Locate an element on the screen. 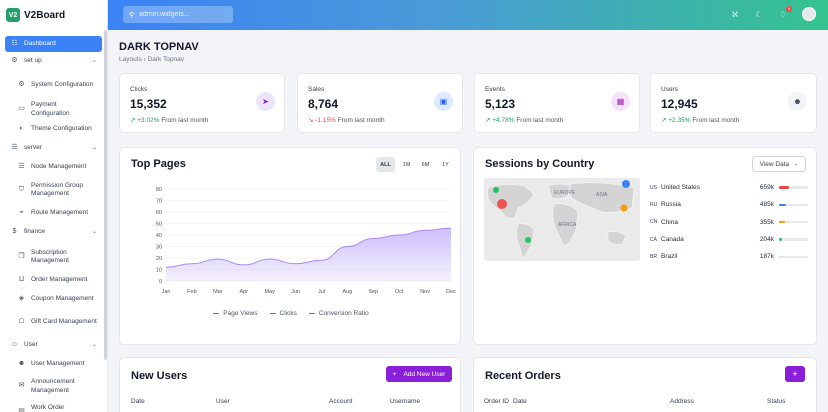 This screenshot has height=412, width=828. country-code: US is located at coordinates (653, 187).